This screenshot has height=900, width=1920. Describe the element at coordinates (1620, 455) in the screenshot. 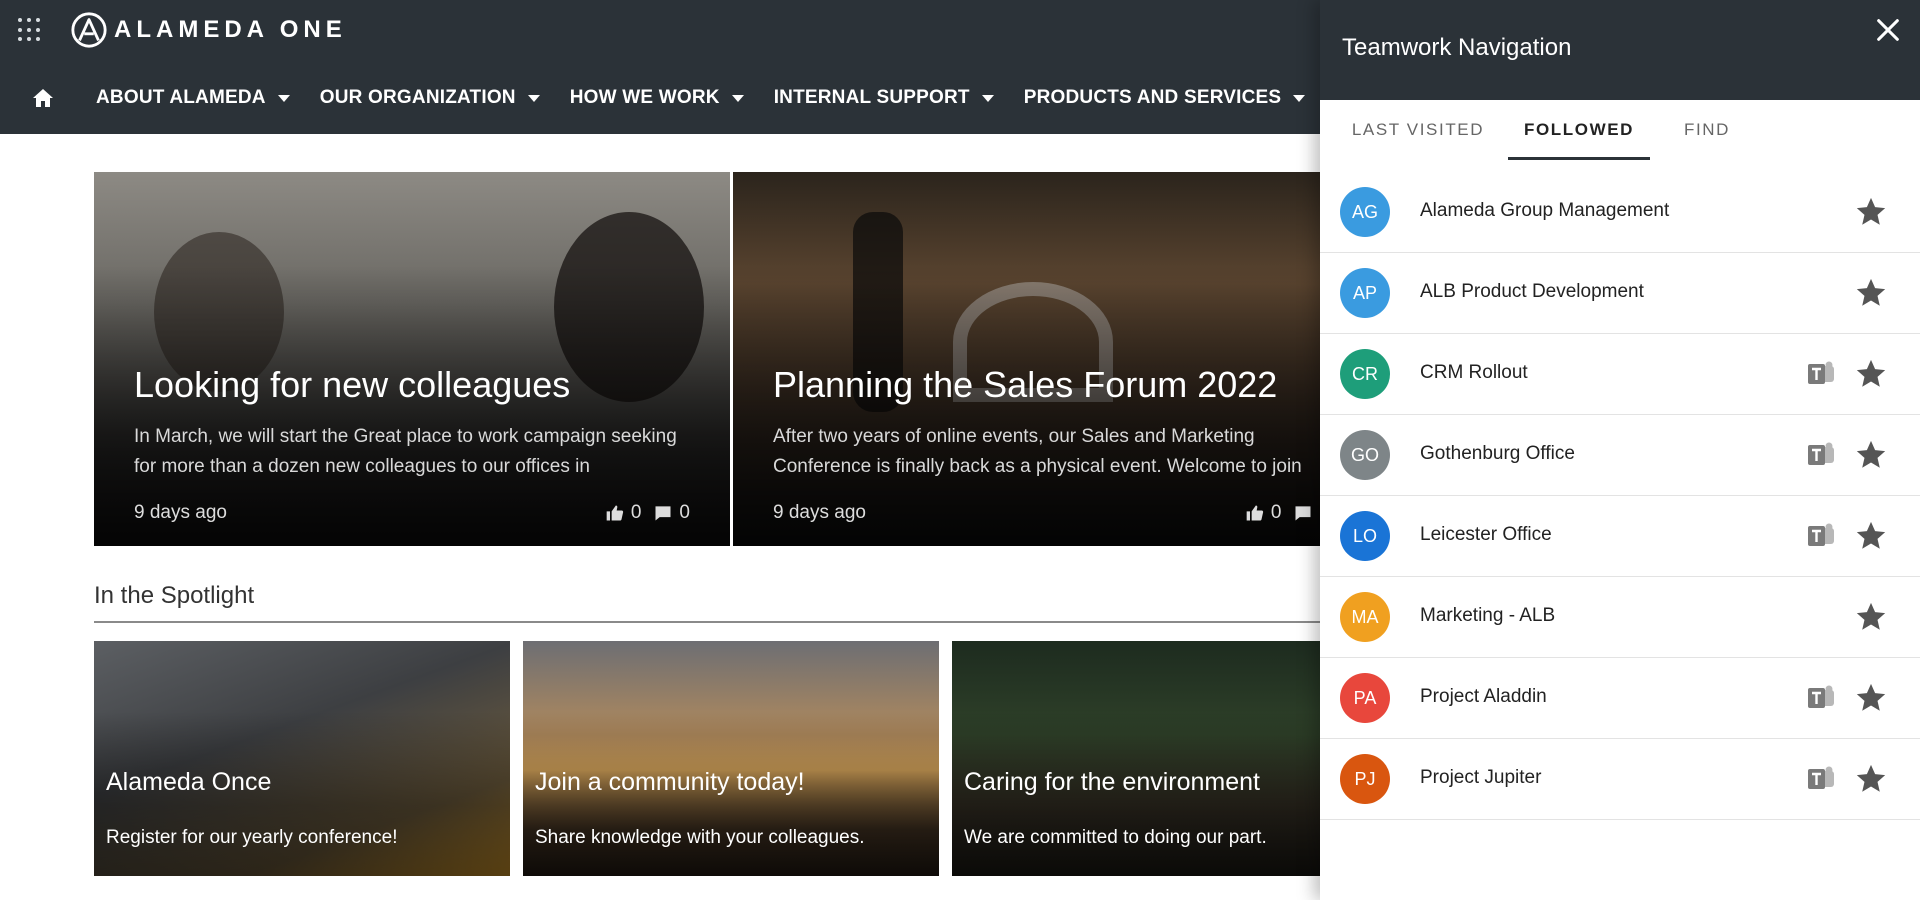

I see `followed-item: GO Gothenburg Office` at that location.